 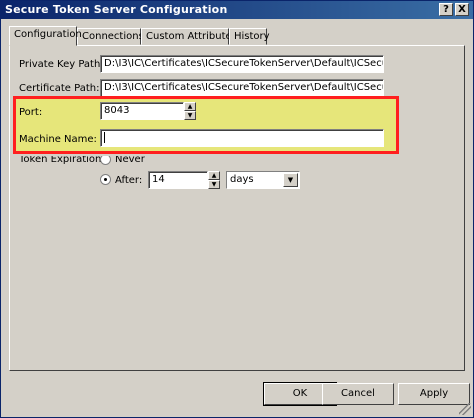 I want to click on port-spinner: ▲ ▼, so click(x=190, y=111).